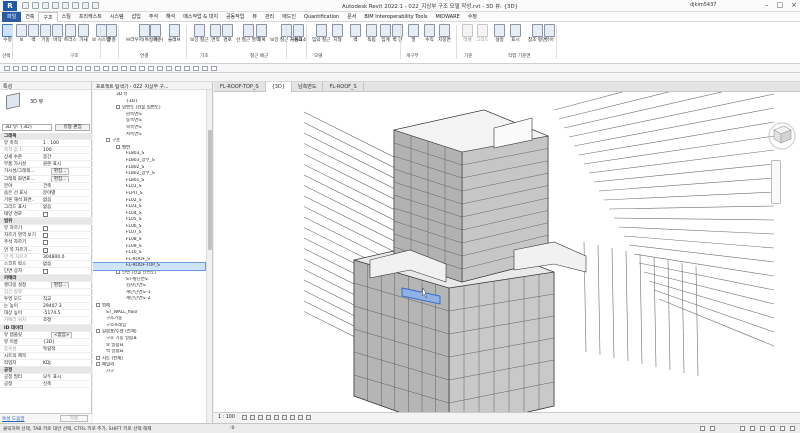 The height and width of the screenshot is (433, 800). What do you see at coordinates (210, 190) in the screenshot?
I see `browser-scroll-thumb` at bounding box center [210, 190].